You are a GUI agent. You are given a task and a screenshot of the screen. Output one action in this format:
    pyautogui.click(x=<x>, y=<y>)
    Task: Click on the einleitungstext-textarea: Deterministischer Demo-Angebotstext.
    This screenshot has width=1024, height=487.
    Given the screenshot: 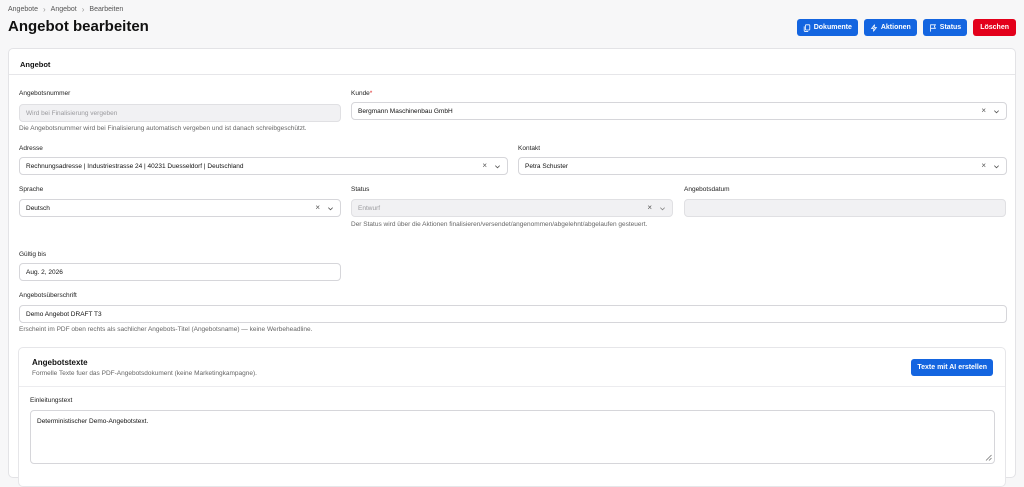 What is the action you would take?
    pyautogui.click(x=512, y=437)
    